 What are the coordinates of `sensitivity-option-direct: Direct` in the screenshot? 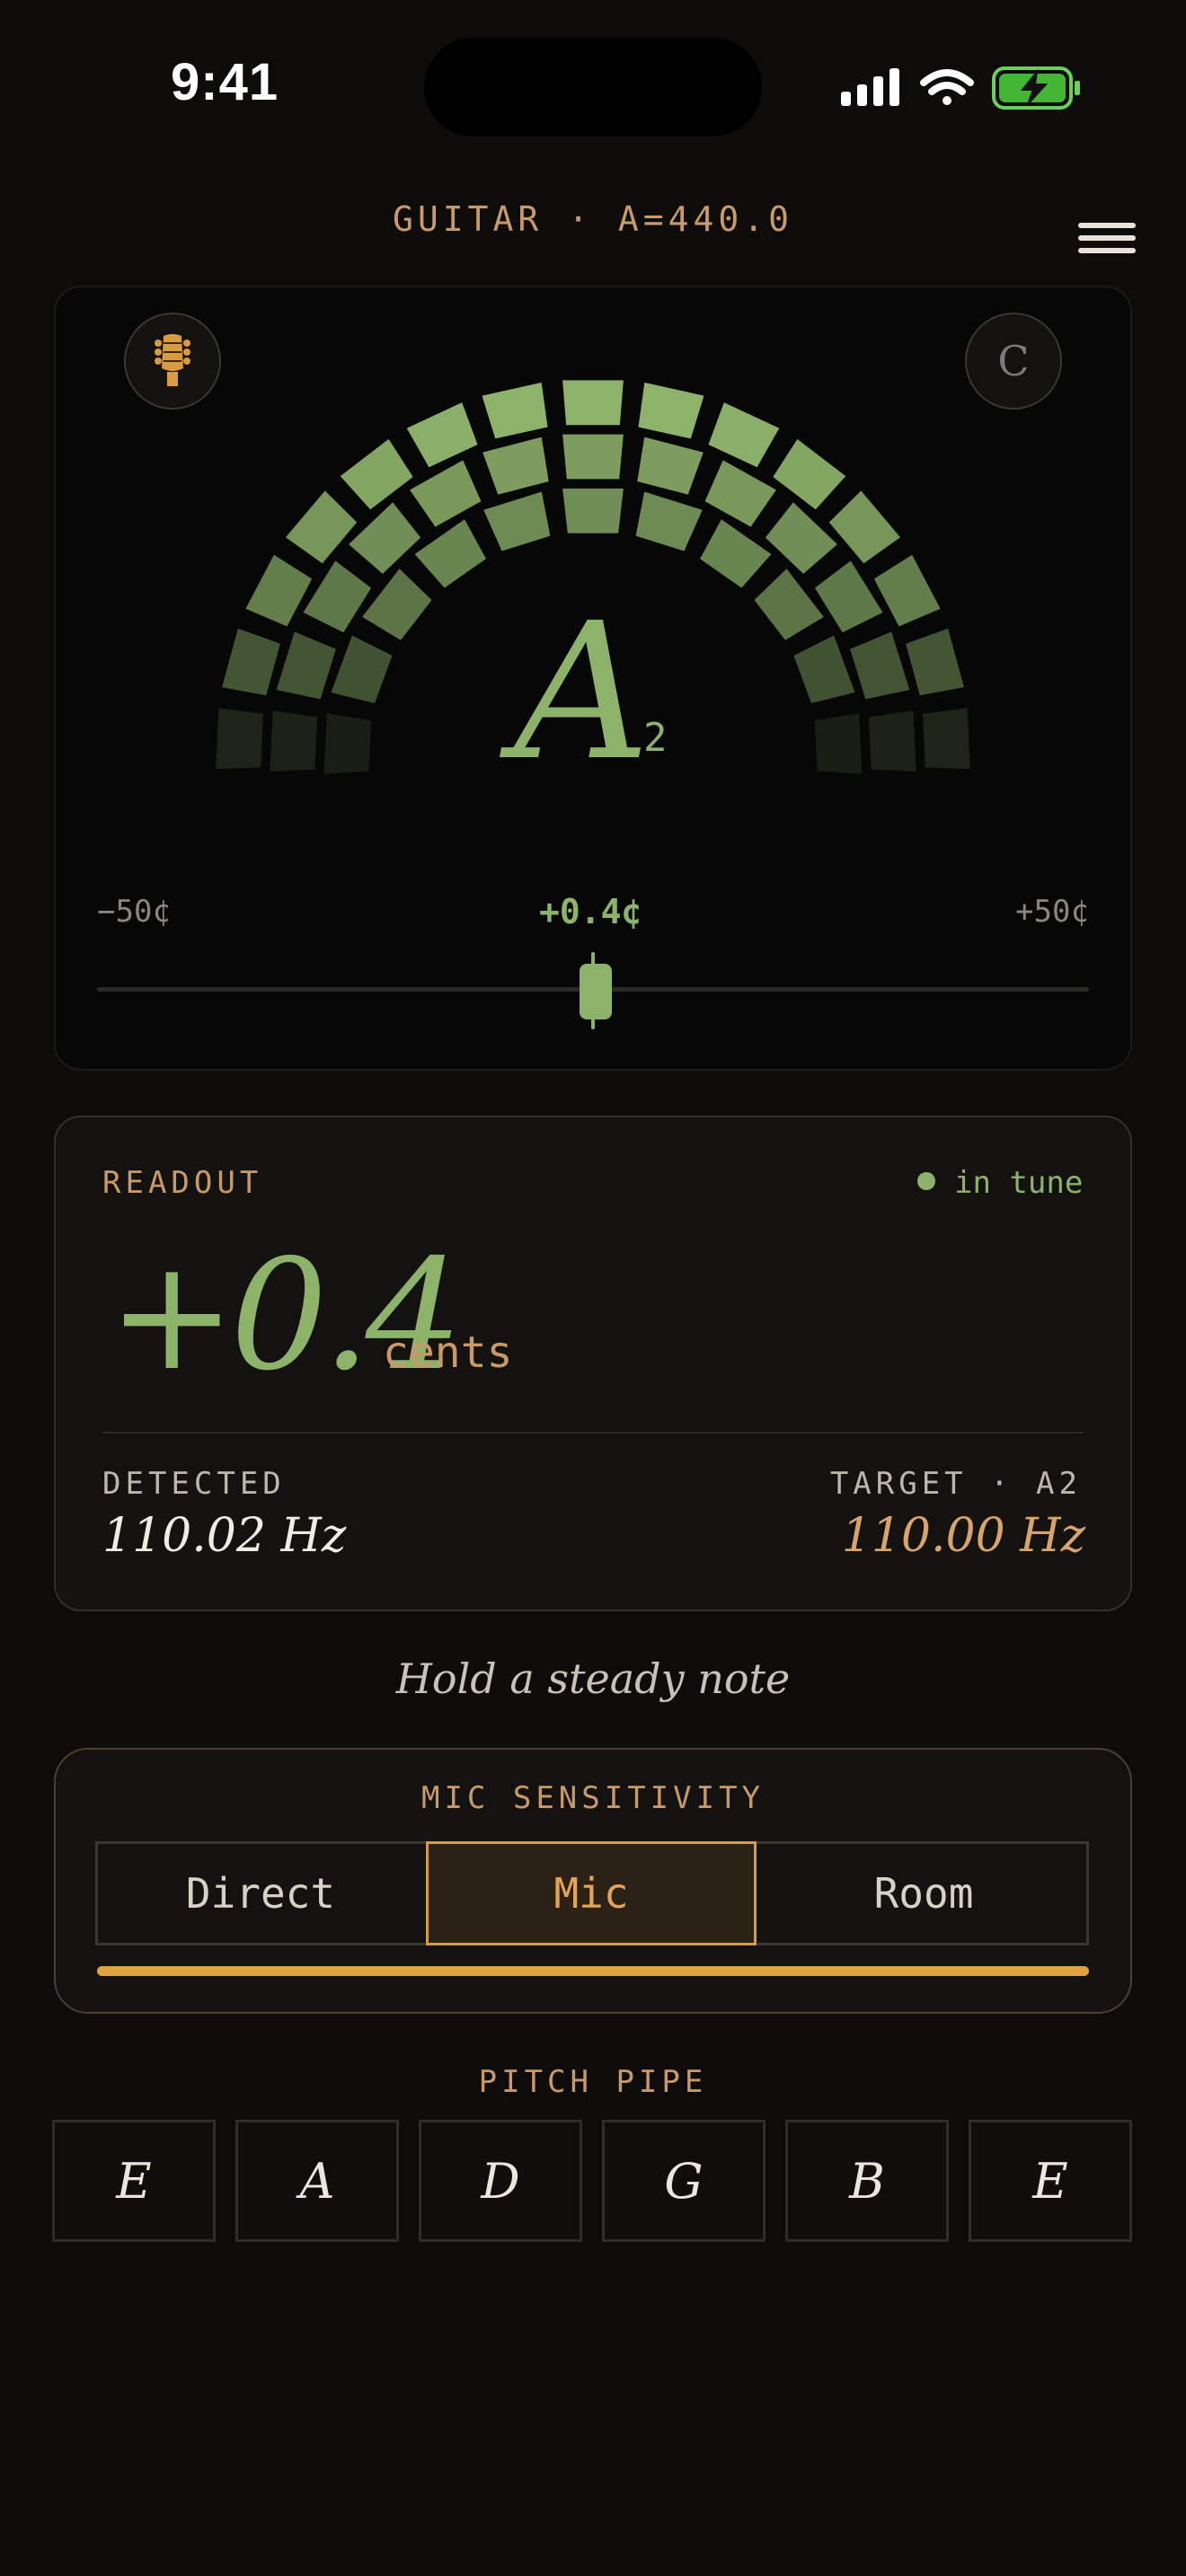 It's located at (260, 1893).